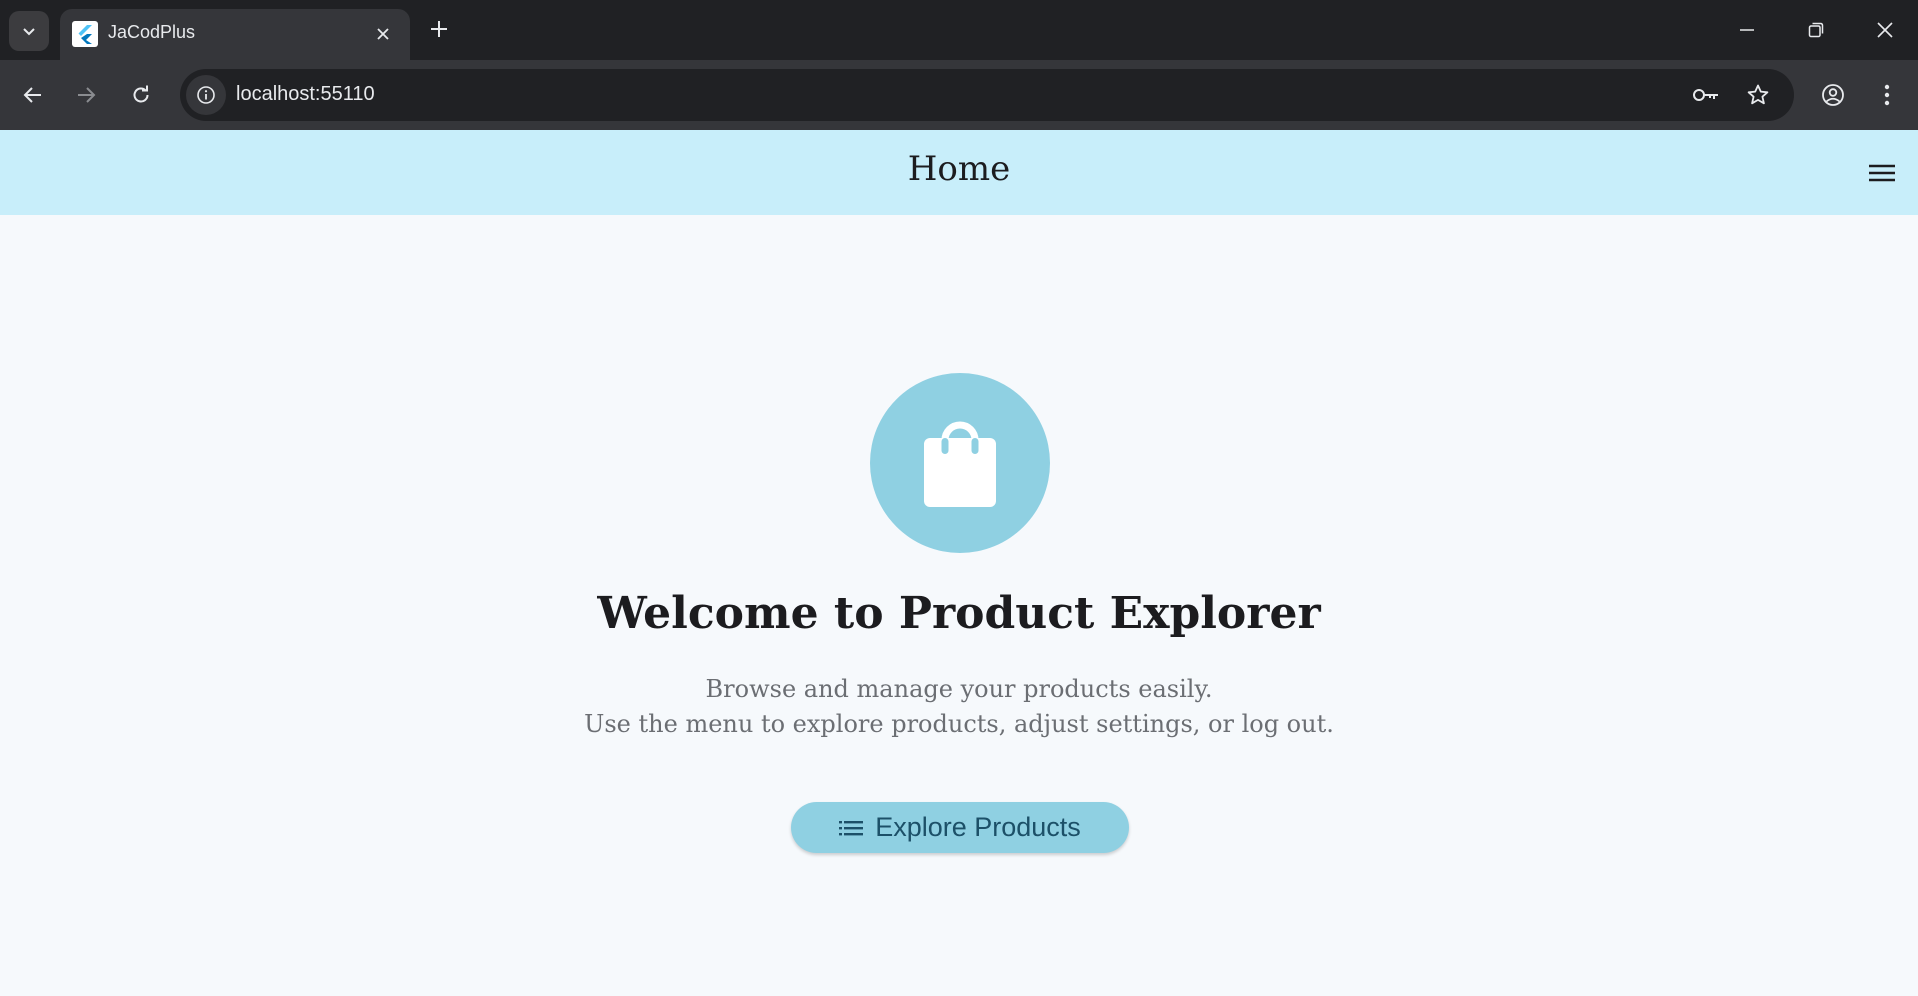 The height and width of the screenshot is (996, 1918). Describe the element at coordinates (305, 94) in the screenshot. I see `url-text: localhost:55110` at that location.